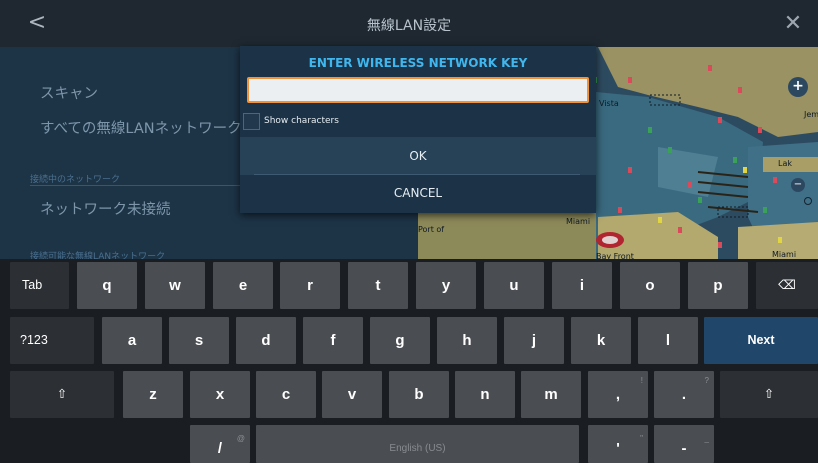 Image resolution: width=818 pixels, height=463 pixels. I want to click on key-tab: Tab, so click(39, 285).